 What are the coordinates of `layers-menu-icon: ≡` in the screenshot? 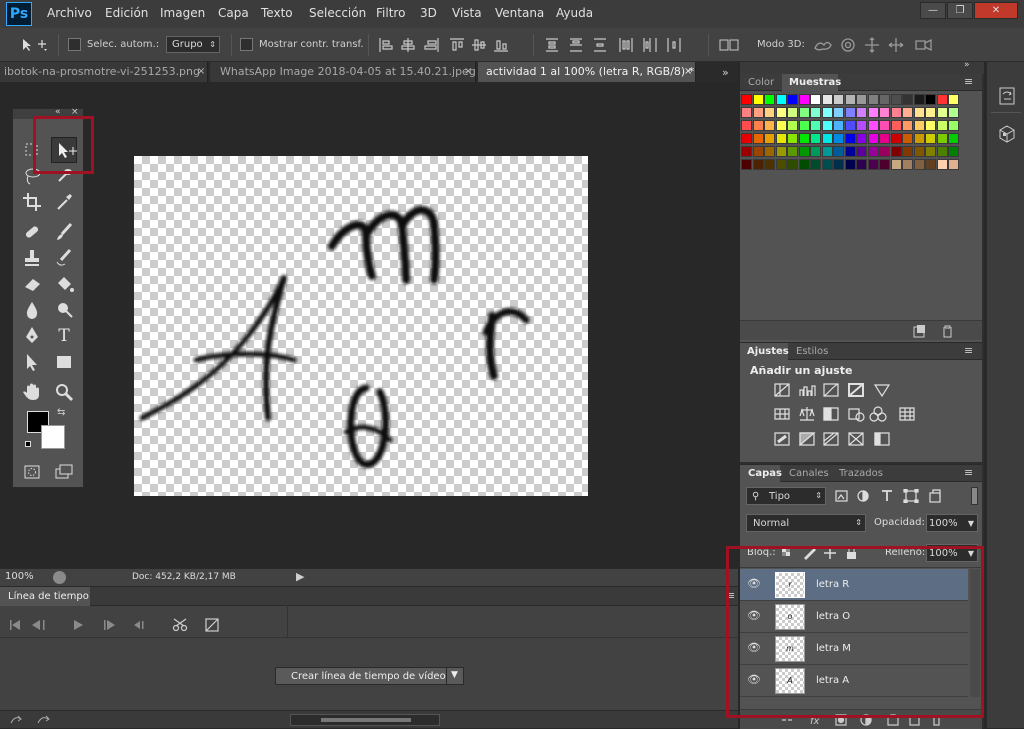 It's located at (968, 472).